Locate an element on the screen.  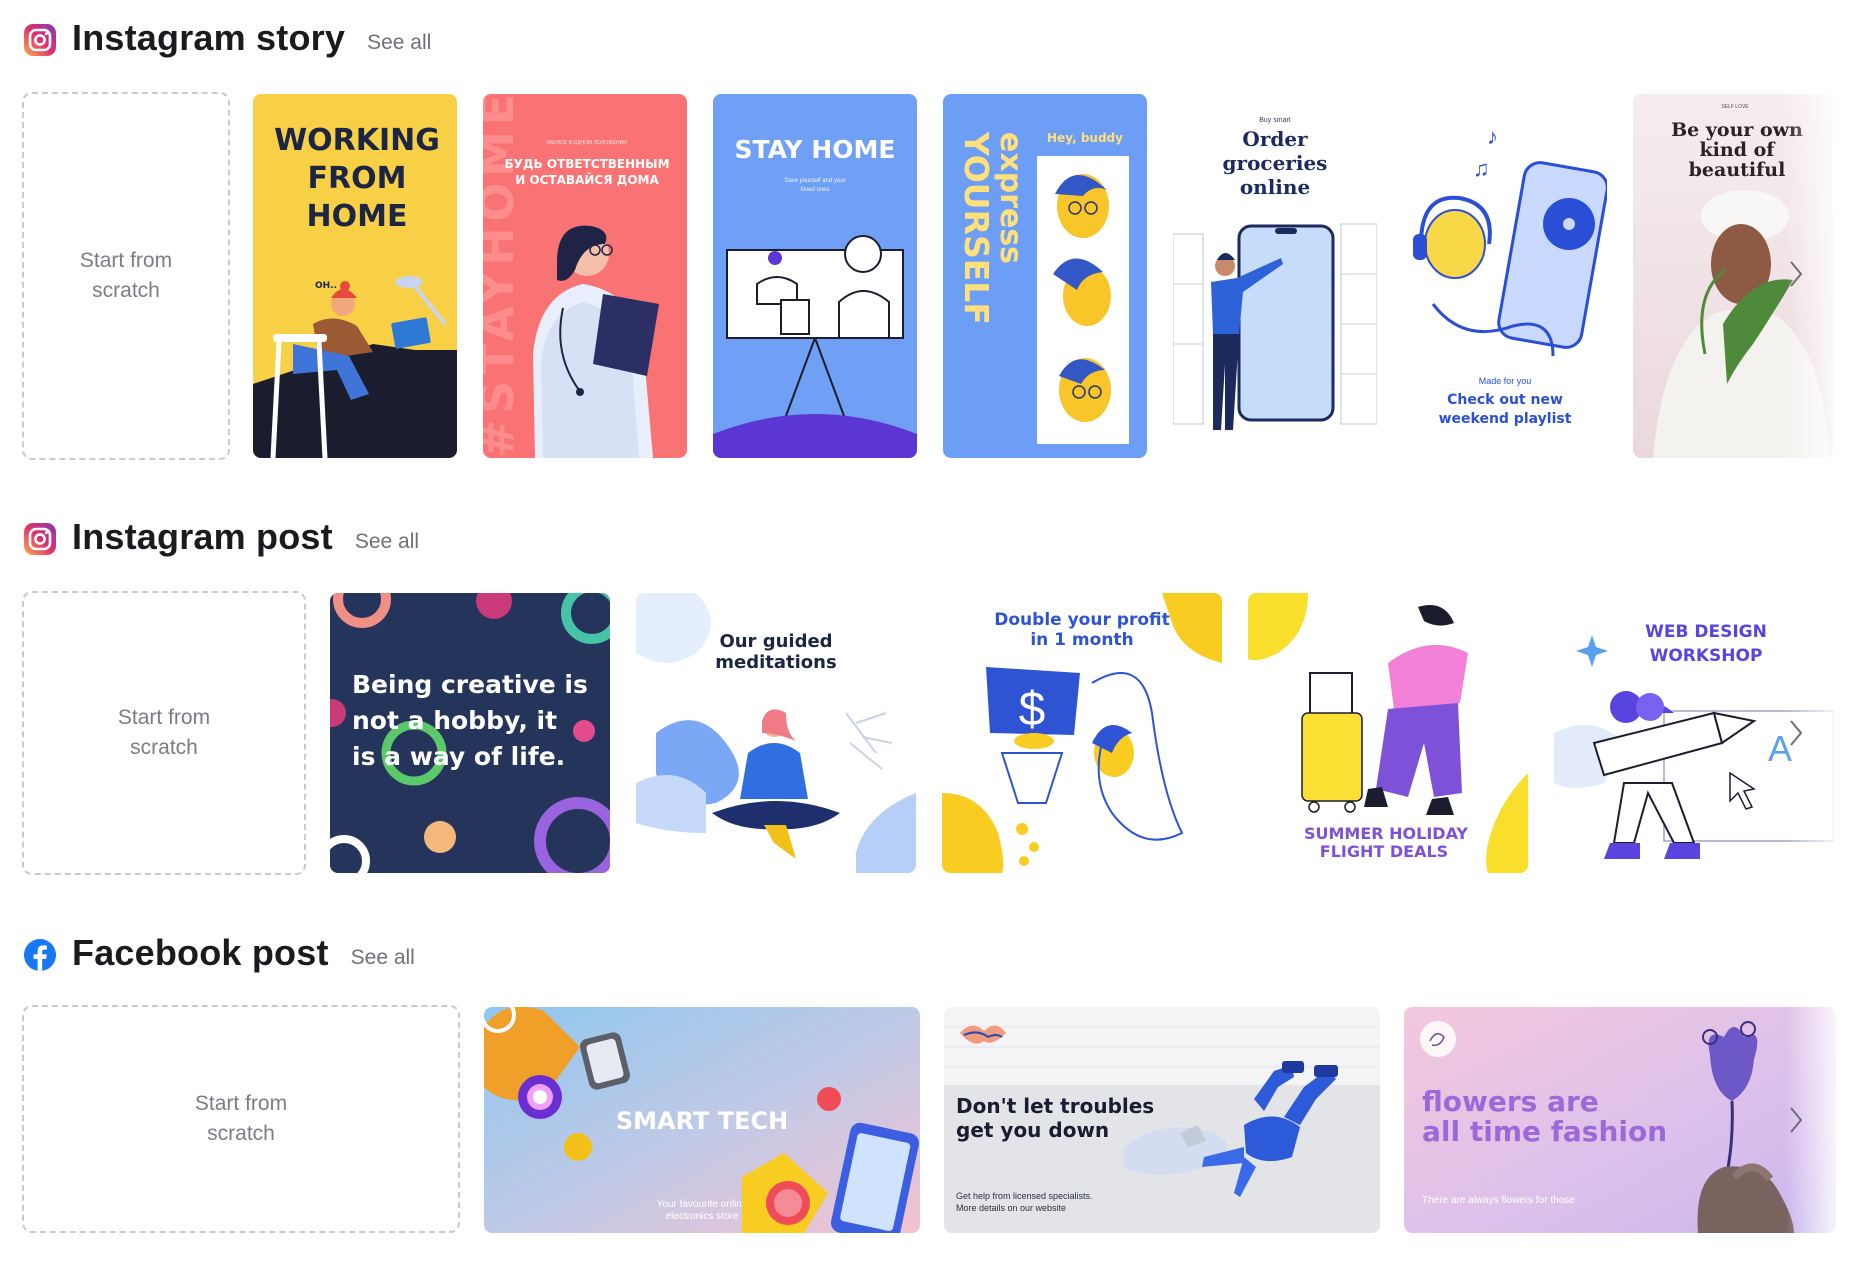
card-small-text: SELF LOVE is located at coordinates (1735, 107).